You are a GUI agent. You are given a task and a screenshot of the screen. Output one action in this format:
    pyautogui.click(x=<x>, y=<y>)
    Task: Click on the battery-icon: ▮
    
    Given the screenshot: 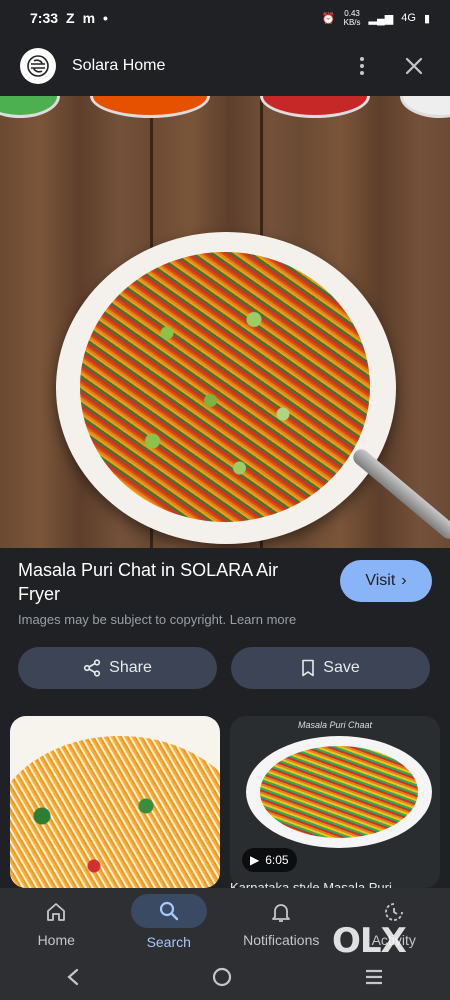 What is the action you would take?
    pyautogui.click(x=426, y=18)
    